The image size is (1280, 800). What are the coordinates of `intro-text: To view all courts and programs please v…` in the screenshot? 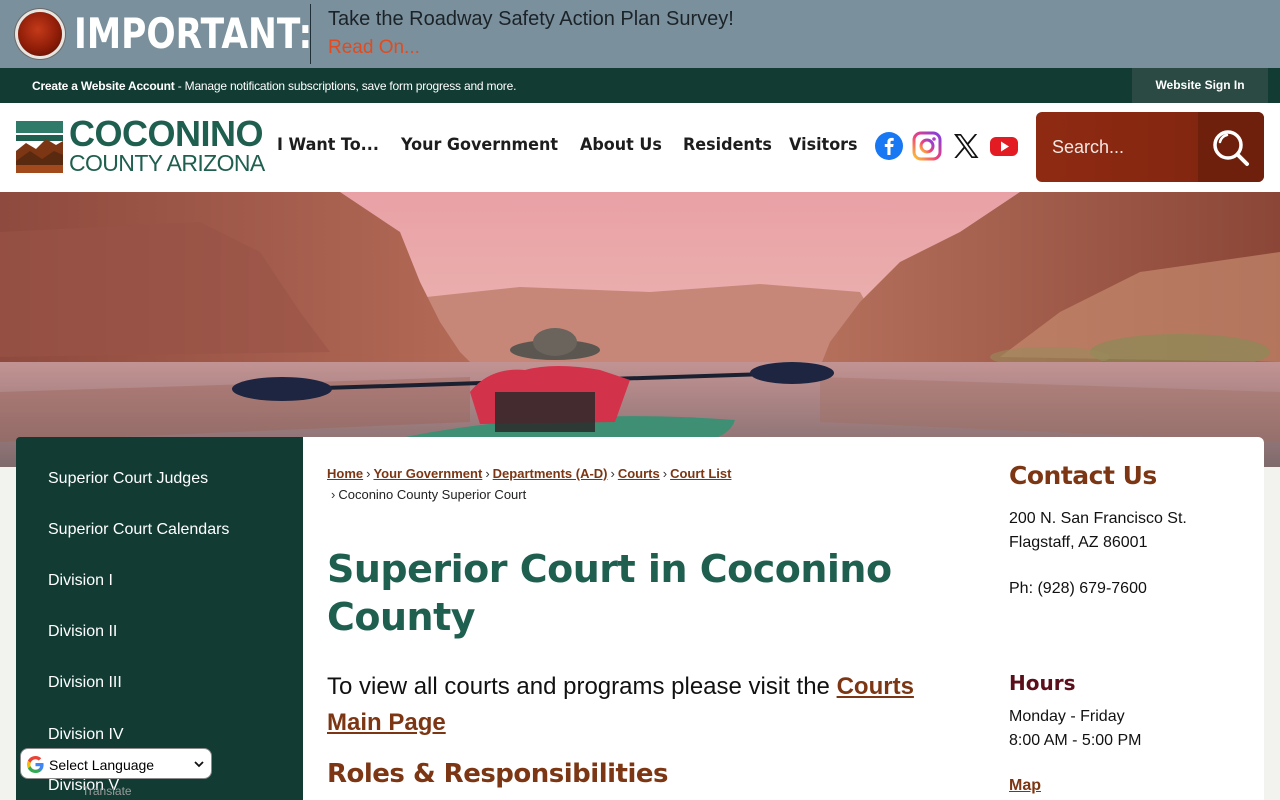 It's located at (582, 686).